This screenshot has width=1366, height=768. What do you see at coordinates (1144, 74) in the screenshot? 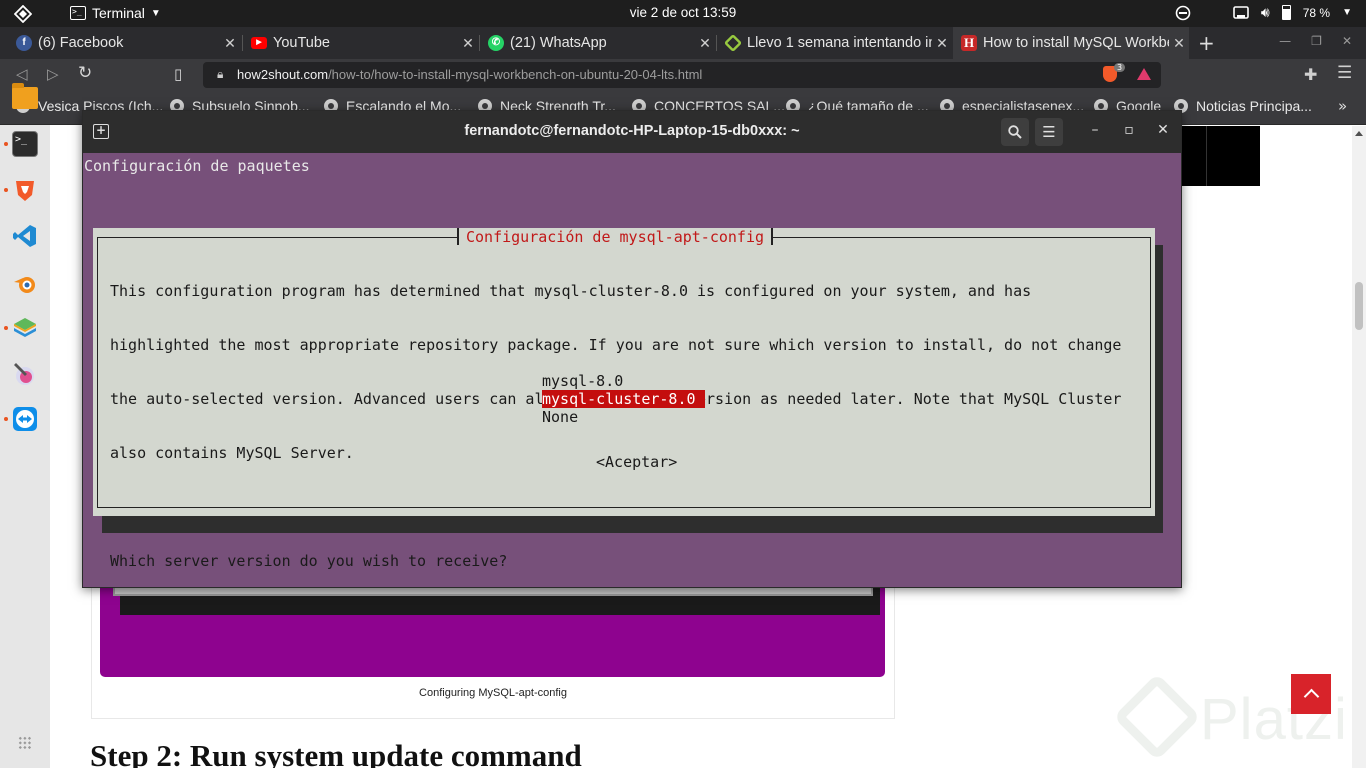
I see `brave-rewards-icon` at bounding box center [1144, 74].